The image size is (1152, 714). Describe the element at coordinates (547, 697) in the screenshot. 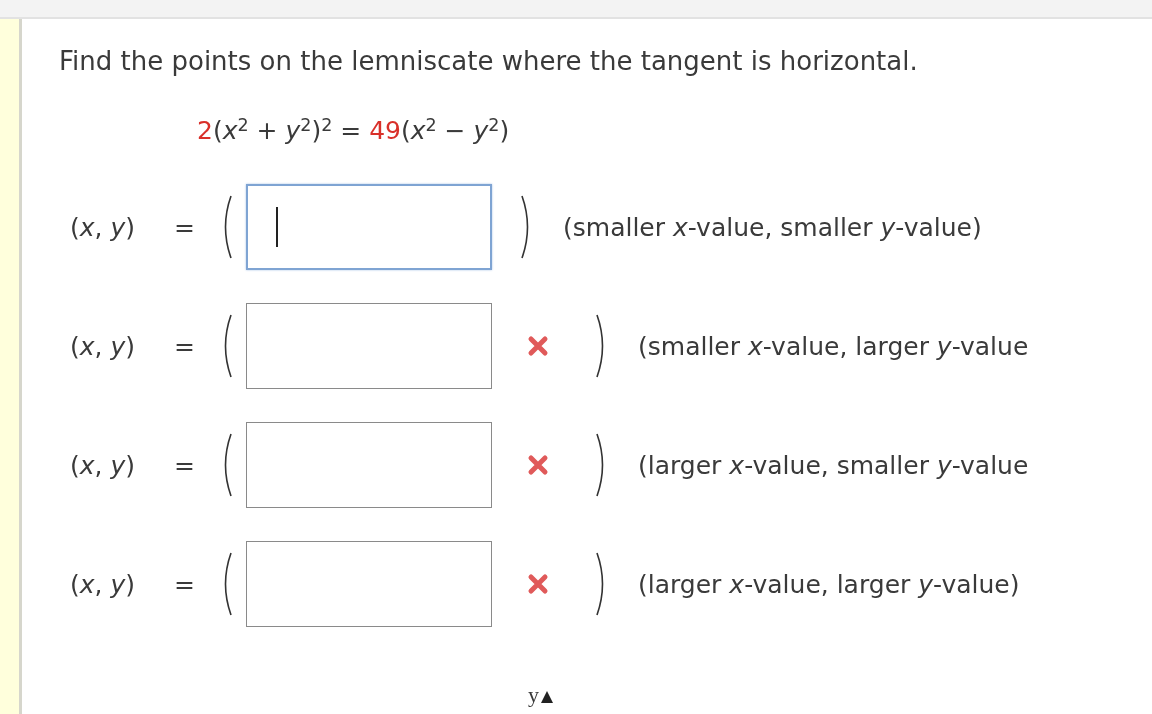

I see `arrow-up-icon` at that location.